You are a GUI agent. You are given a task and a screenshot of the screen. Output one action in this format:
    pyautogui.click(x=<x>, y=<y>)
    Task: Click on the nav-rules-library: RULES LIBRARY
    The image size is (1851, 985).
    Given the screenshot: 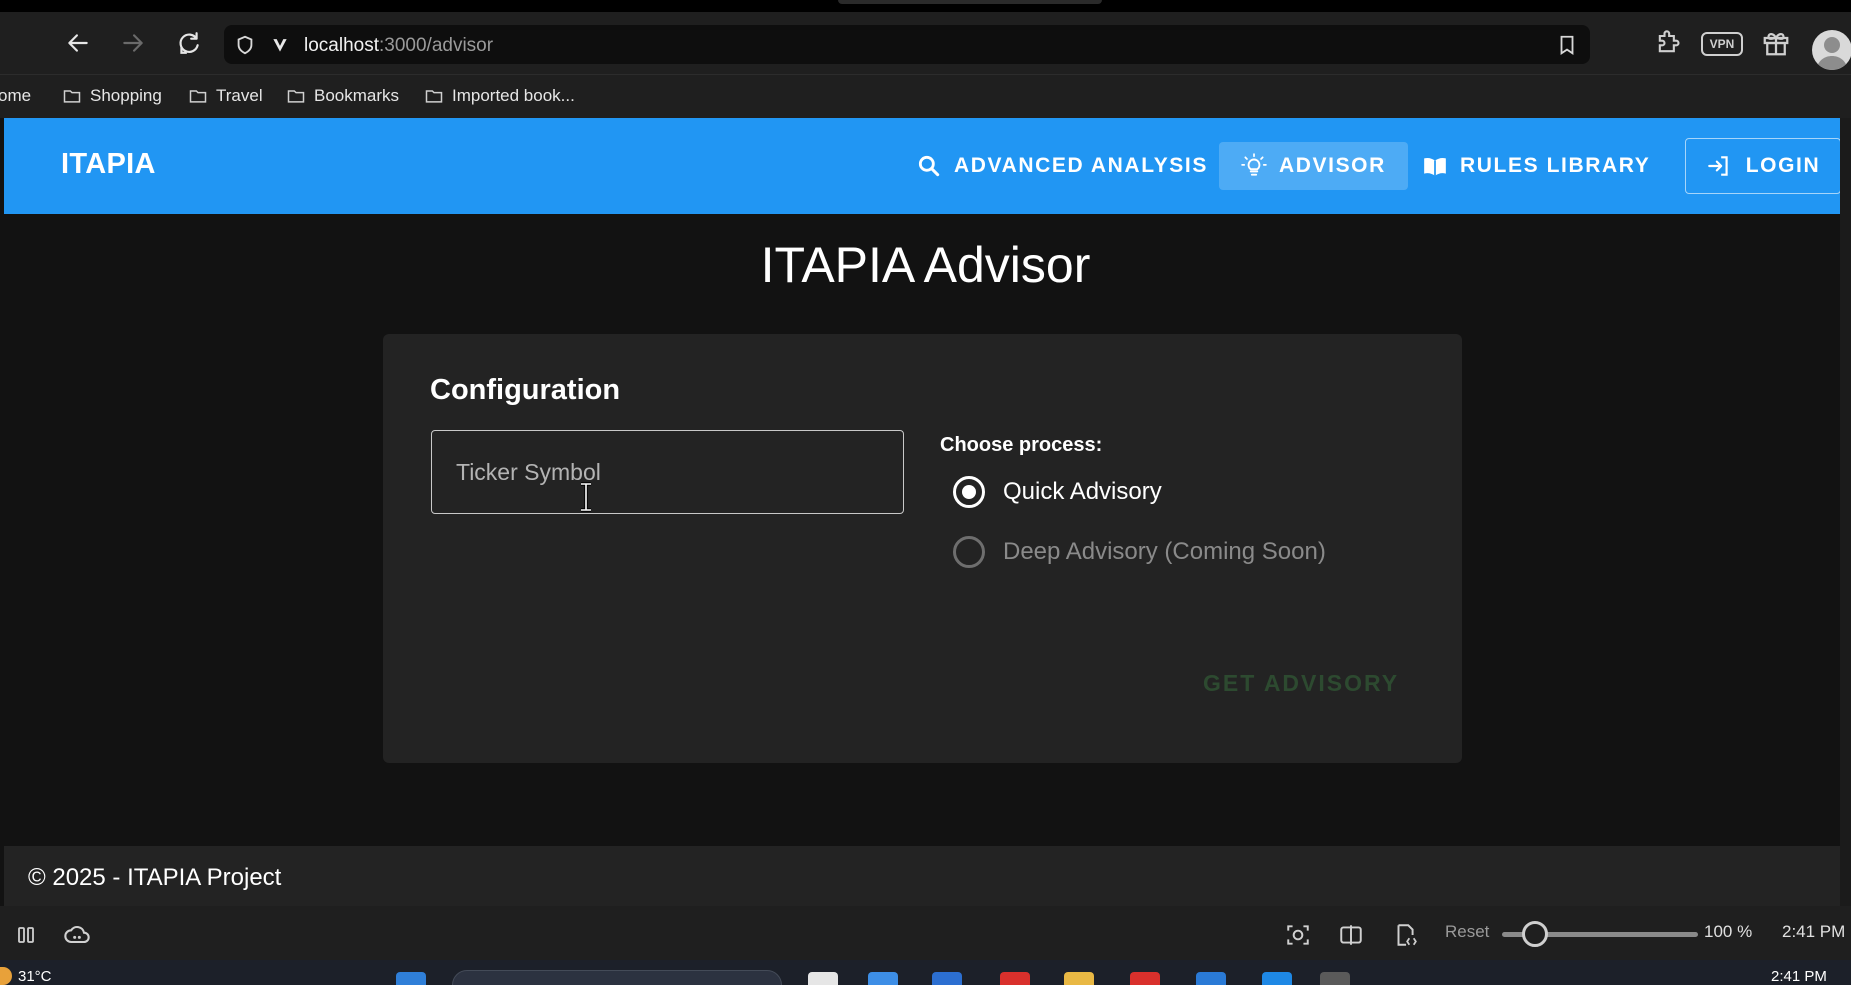 What is the action you would take?
    pyautogui.click(x=1536, y=166)
    